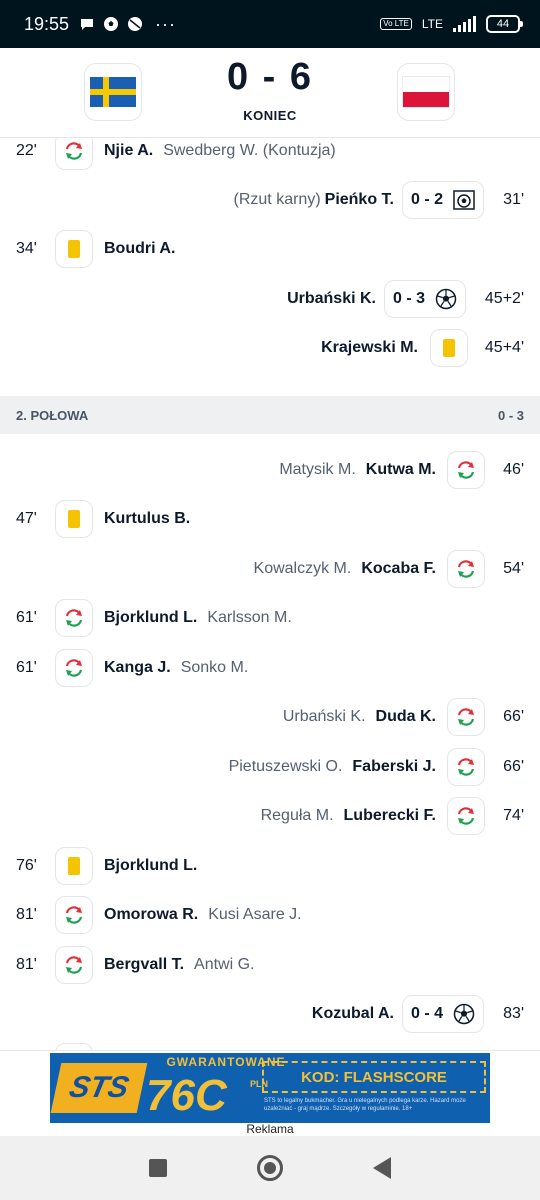 The width and height of the screenshot is (540, 1200). What do you see at coordinates (144, 964) in the screenshot?
I see `player-in: Bergvall T.` at bounding box center [144, 964].